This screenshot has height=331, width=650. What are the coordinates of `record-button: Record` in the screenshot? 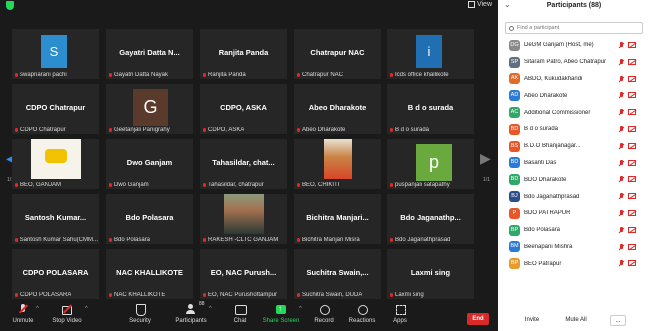 It's located at (324, 314).